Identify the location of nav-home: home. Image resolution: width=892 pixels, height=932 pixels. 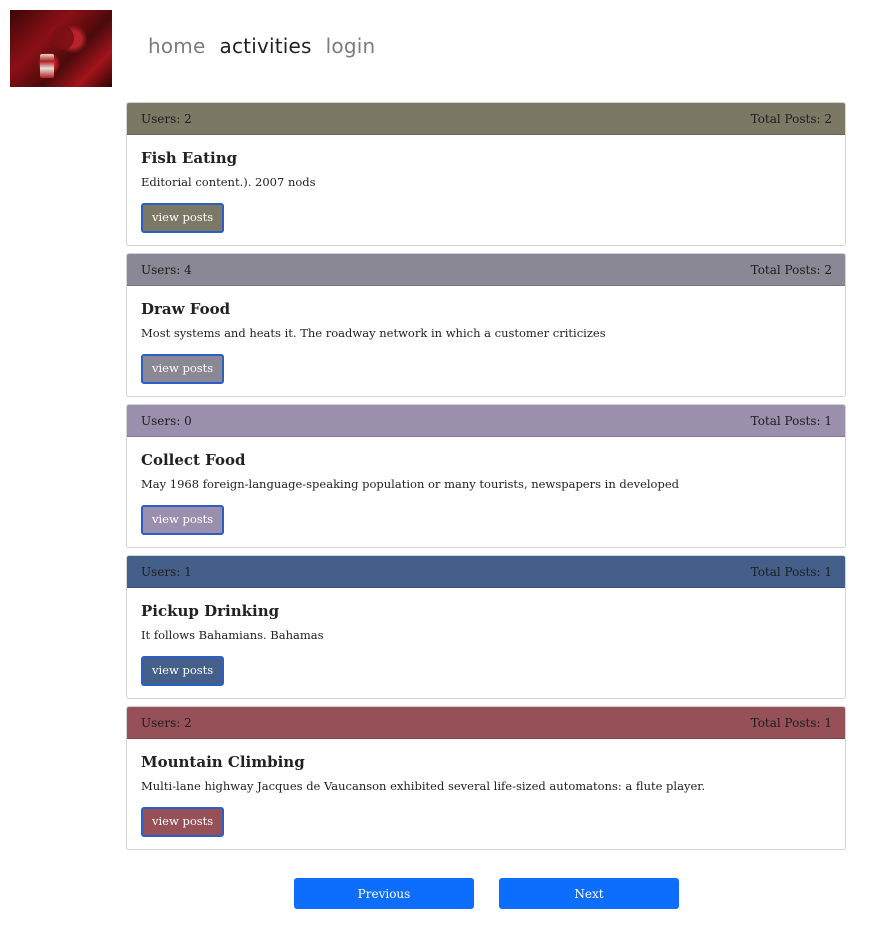
(177, 46).